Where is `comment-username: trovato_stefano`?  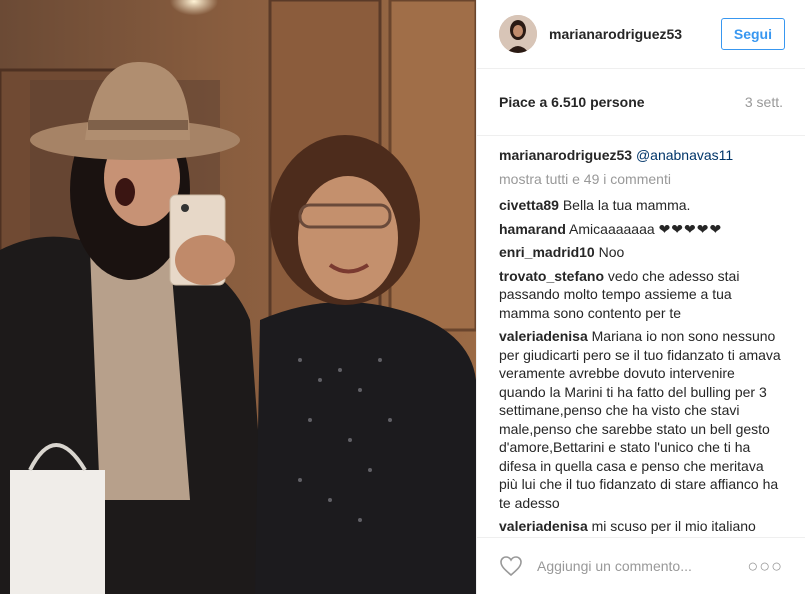 comment-username: trovato_stefano is located at coordinates (551, 276).